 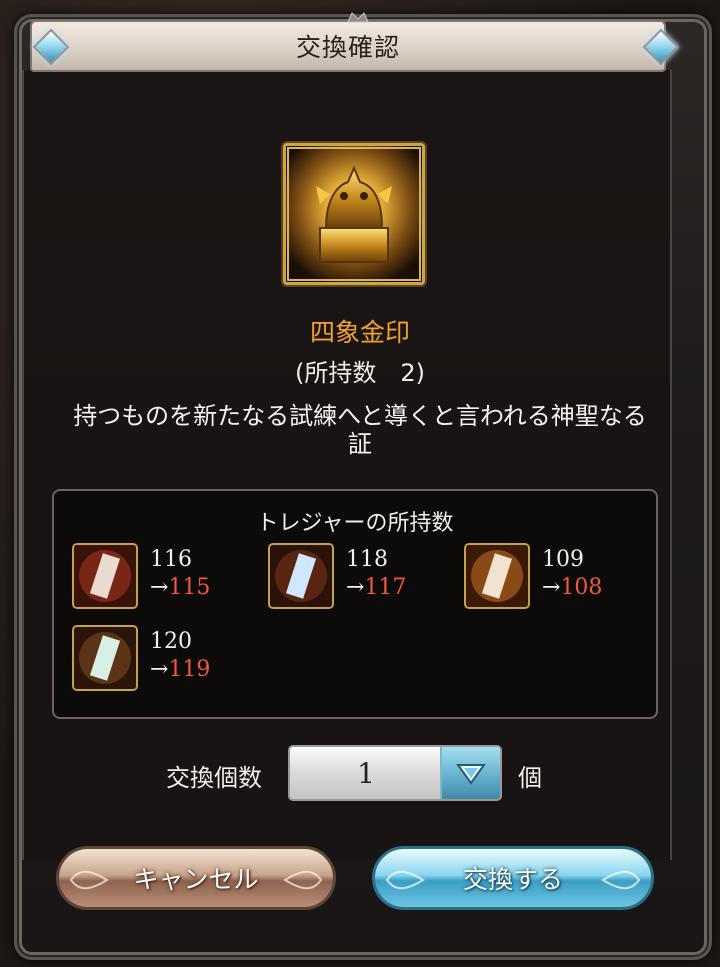 I want to click on exchange-button-label: 交換する, so click(x=512, y=879).